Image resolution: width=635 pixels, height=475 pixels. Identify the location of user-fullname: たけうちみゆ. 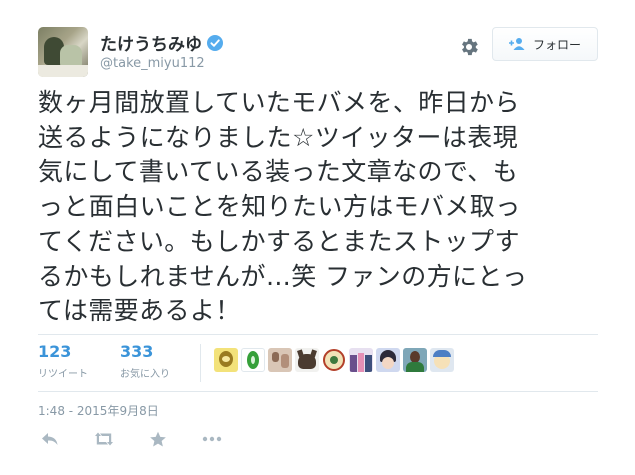
(161, 42).